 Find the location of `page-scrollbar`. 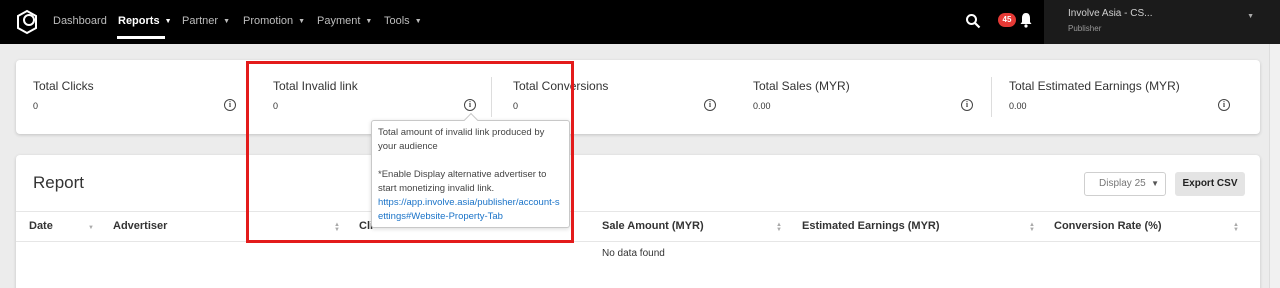

page-scrollbar is located at coordinates (1274, 166).